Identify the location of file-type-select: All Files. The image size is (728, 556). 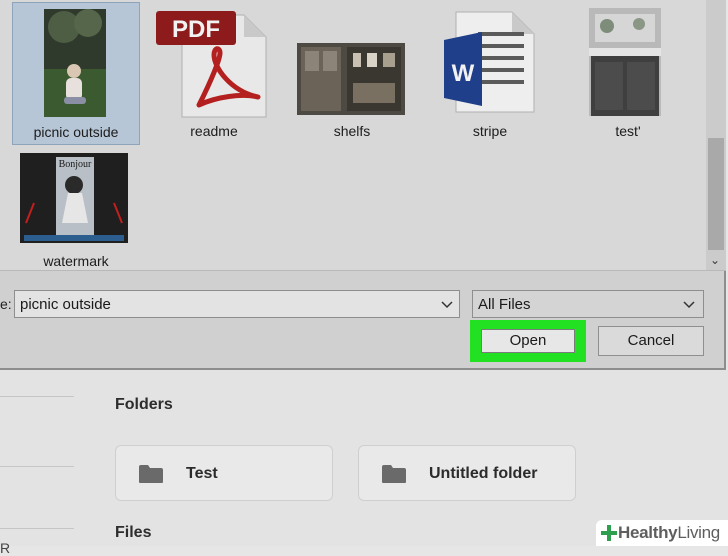
(588, 304).